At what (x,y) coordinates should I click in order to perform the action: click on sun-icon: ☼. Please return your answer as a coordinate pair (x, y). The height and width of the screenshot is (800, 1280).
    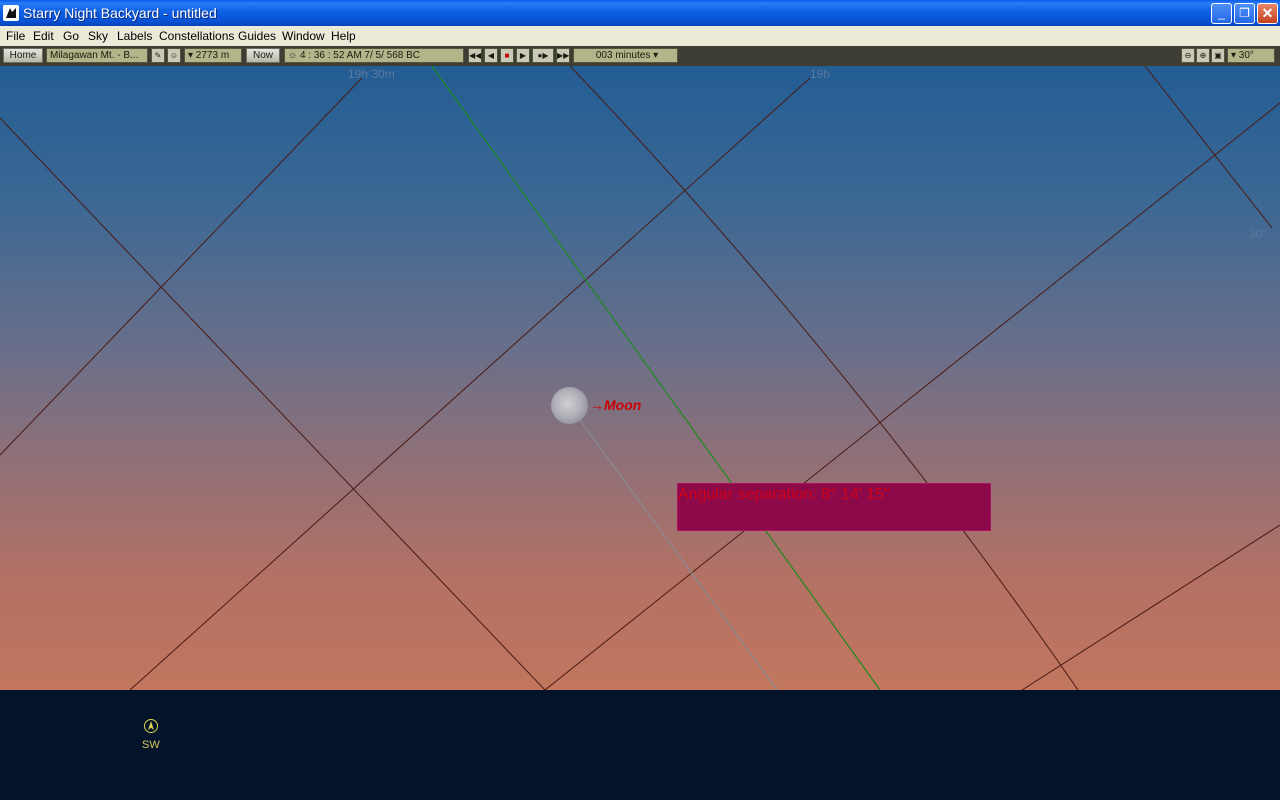
    Looking at the image, I should click on (294, 55).